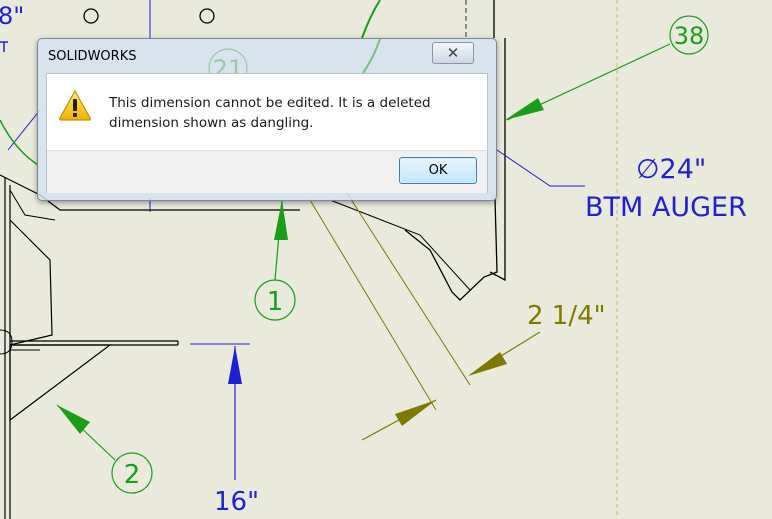 The image size is (772, 519). Describe the element at coordinates (275, 302) in the screenshot. I see `balloon-1-label: 1` at that location.